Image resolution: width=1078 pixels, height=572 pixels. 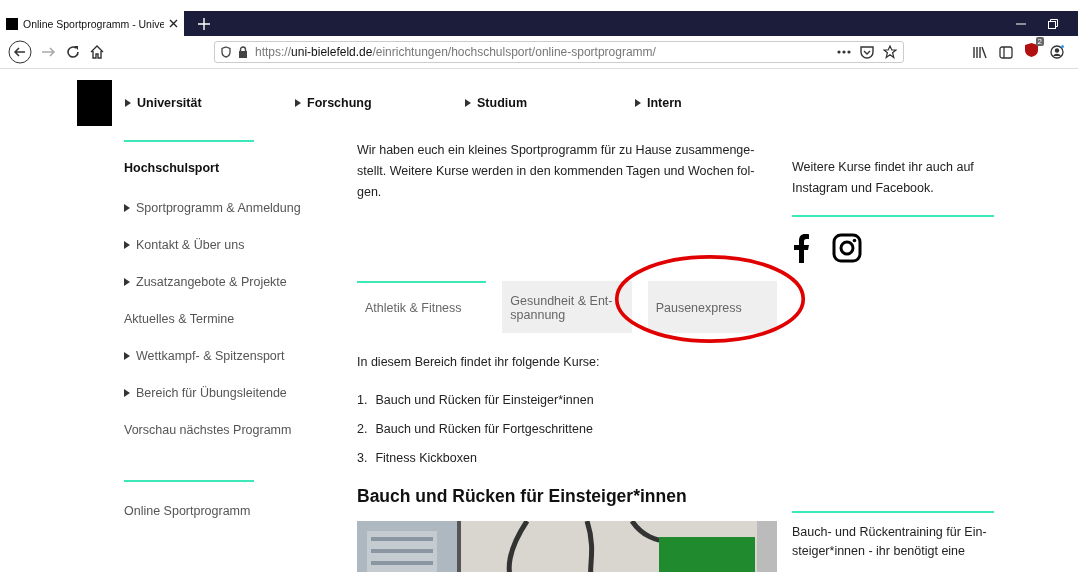 I want to click on nav-link: Universität, so click(x=210, y=102).